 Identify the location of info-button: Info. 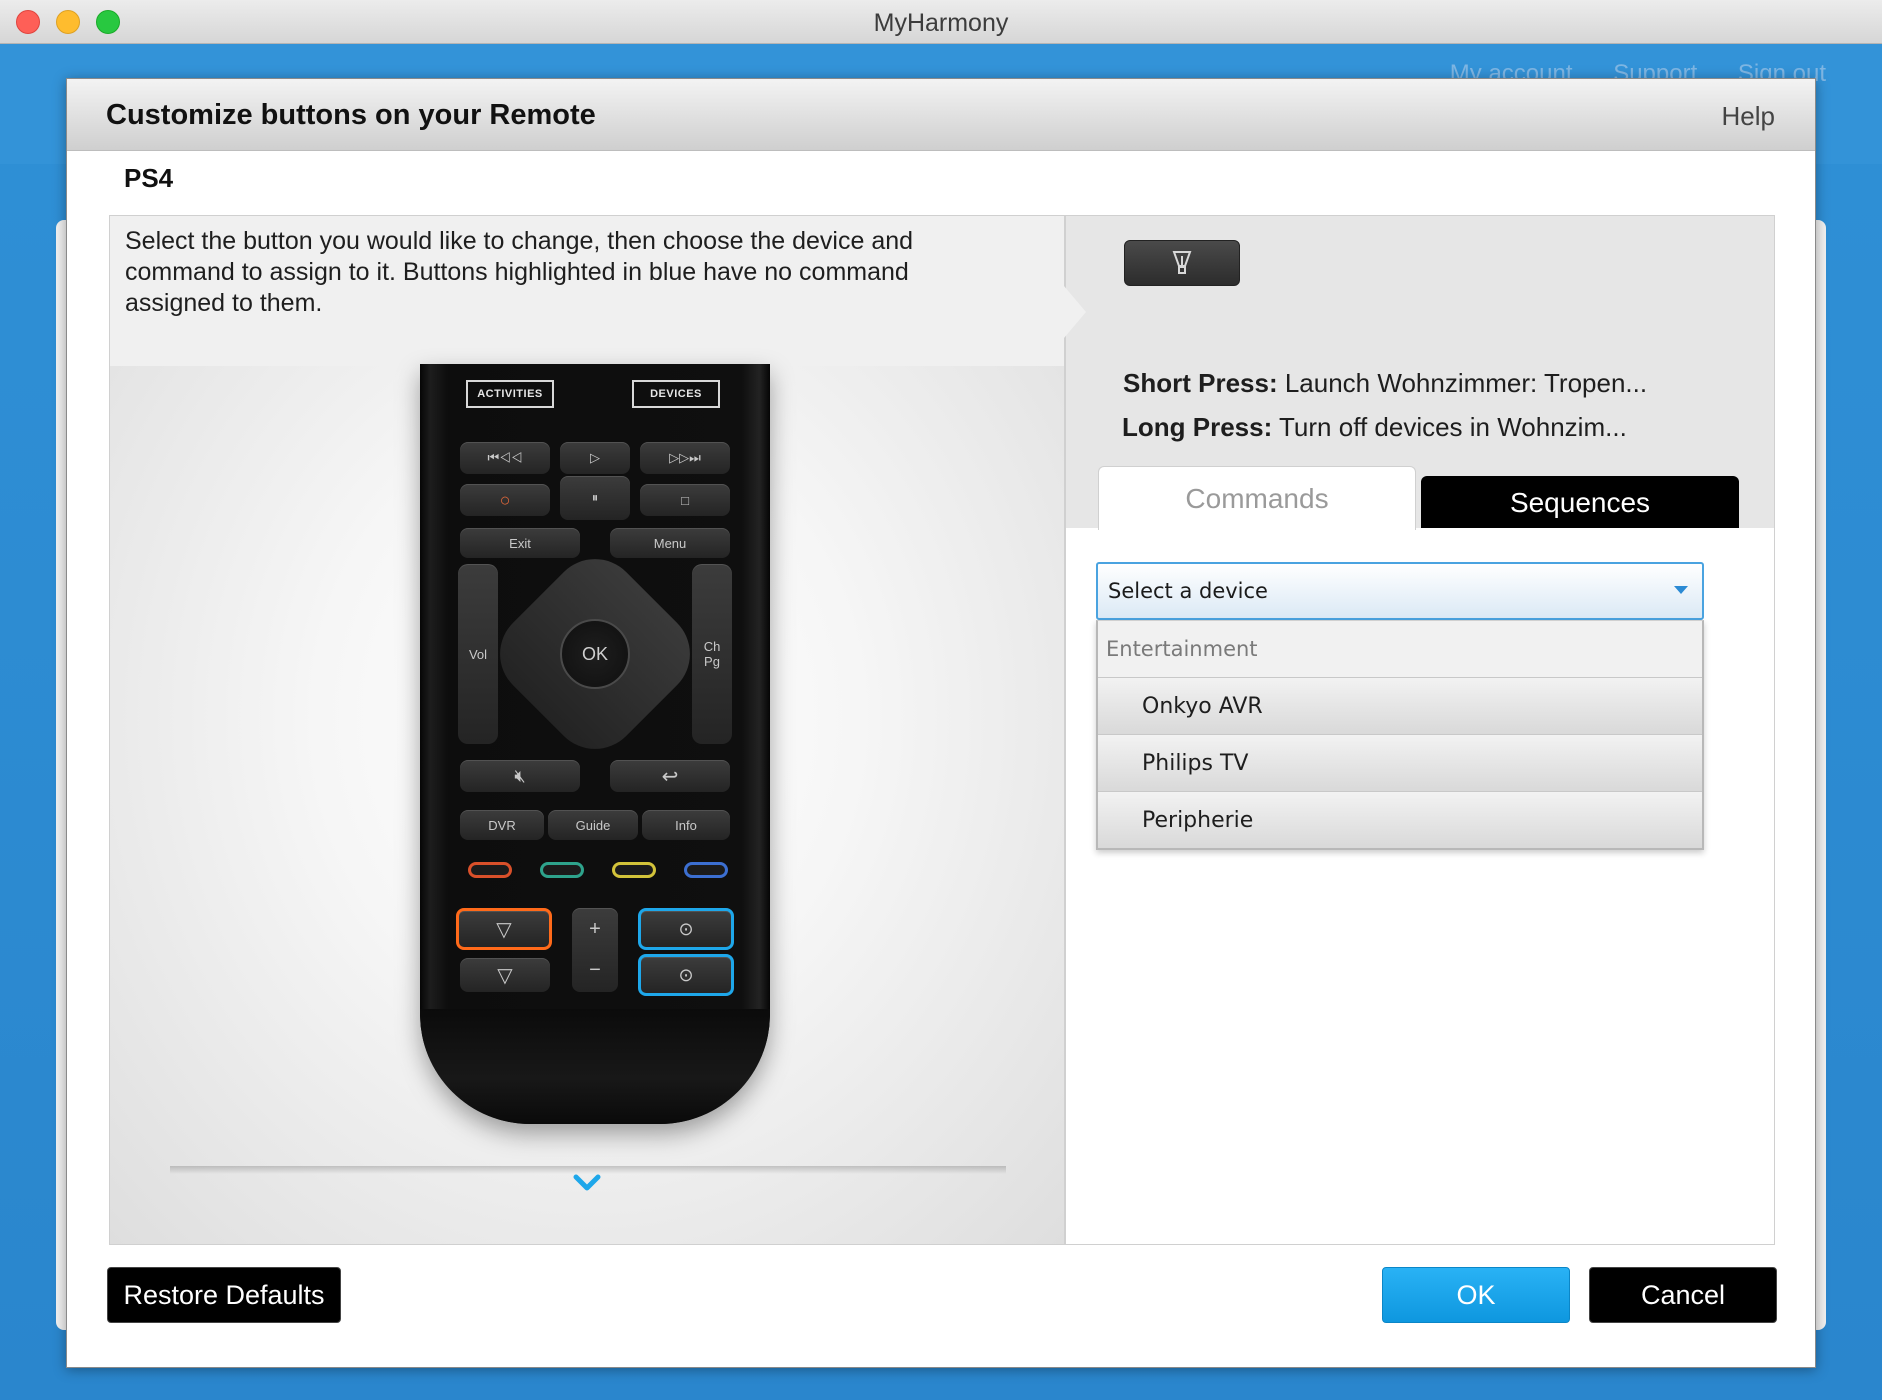
(686, 825).